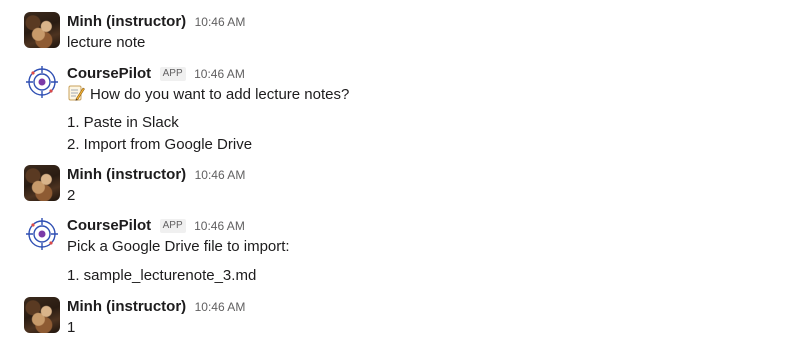  What do you see at coordinates (123, 122) in the screenshot?
I see `option-item: 1. Paste in Slack` at bounding box center [123, 122].